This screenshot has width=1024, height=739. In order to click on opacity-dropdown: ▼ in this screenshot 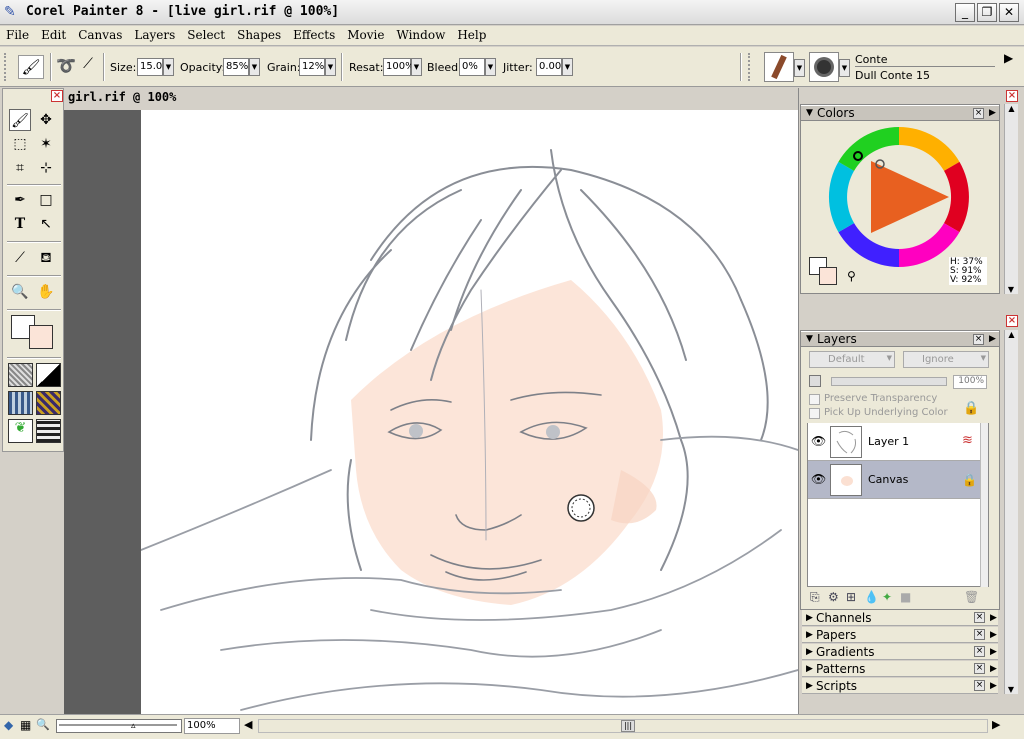, I will do `click(254, 67)`.